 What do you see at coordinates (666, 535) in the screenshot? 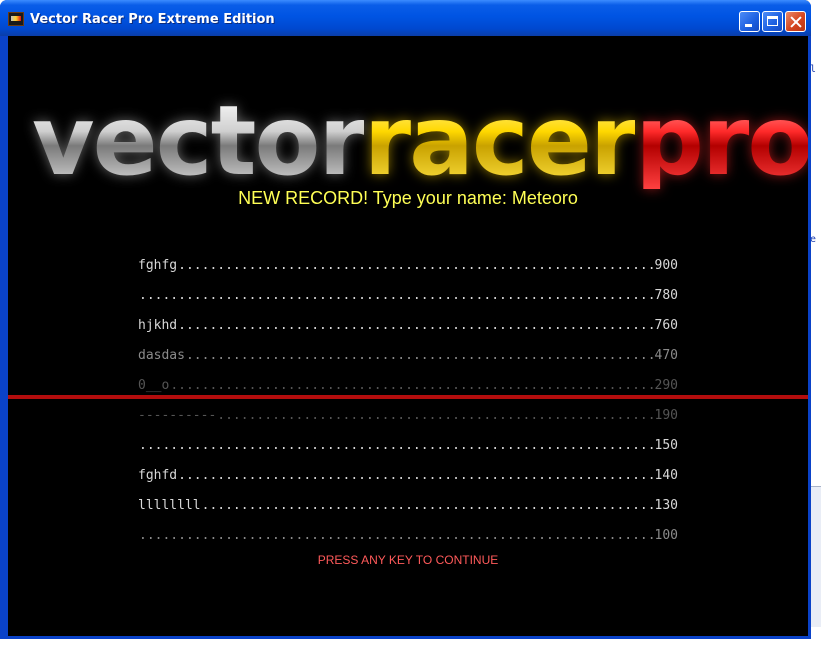
I see `player-score: 100` at bounding box center [666, 535].